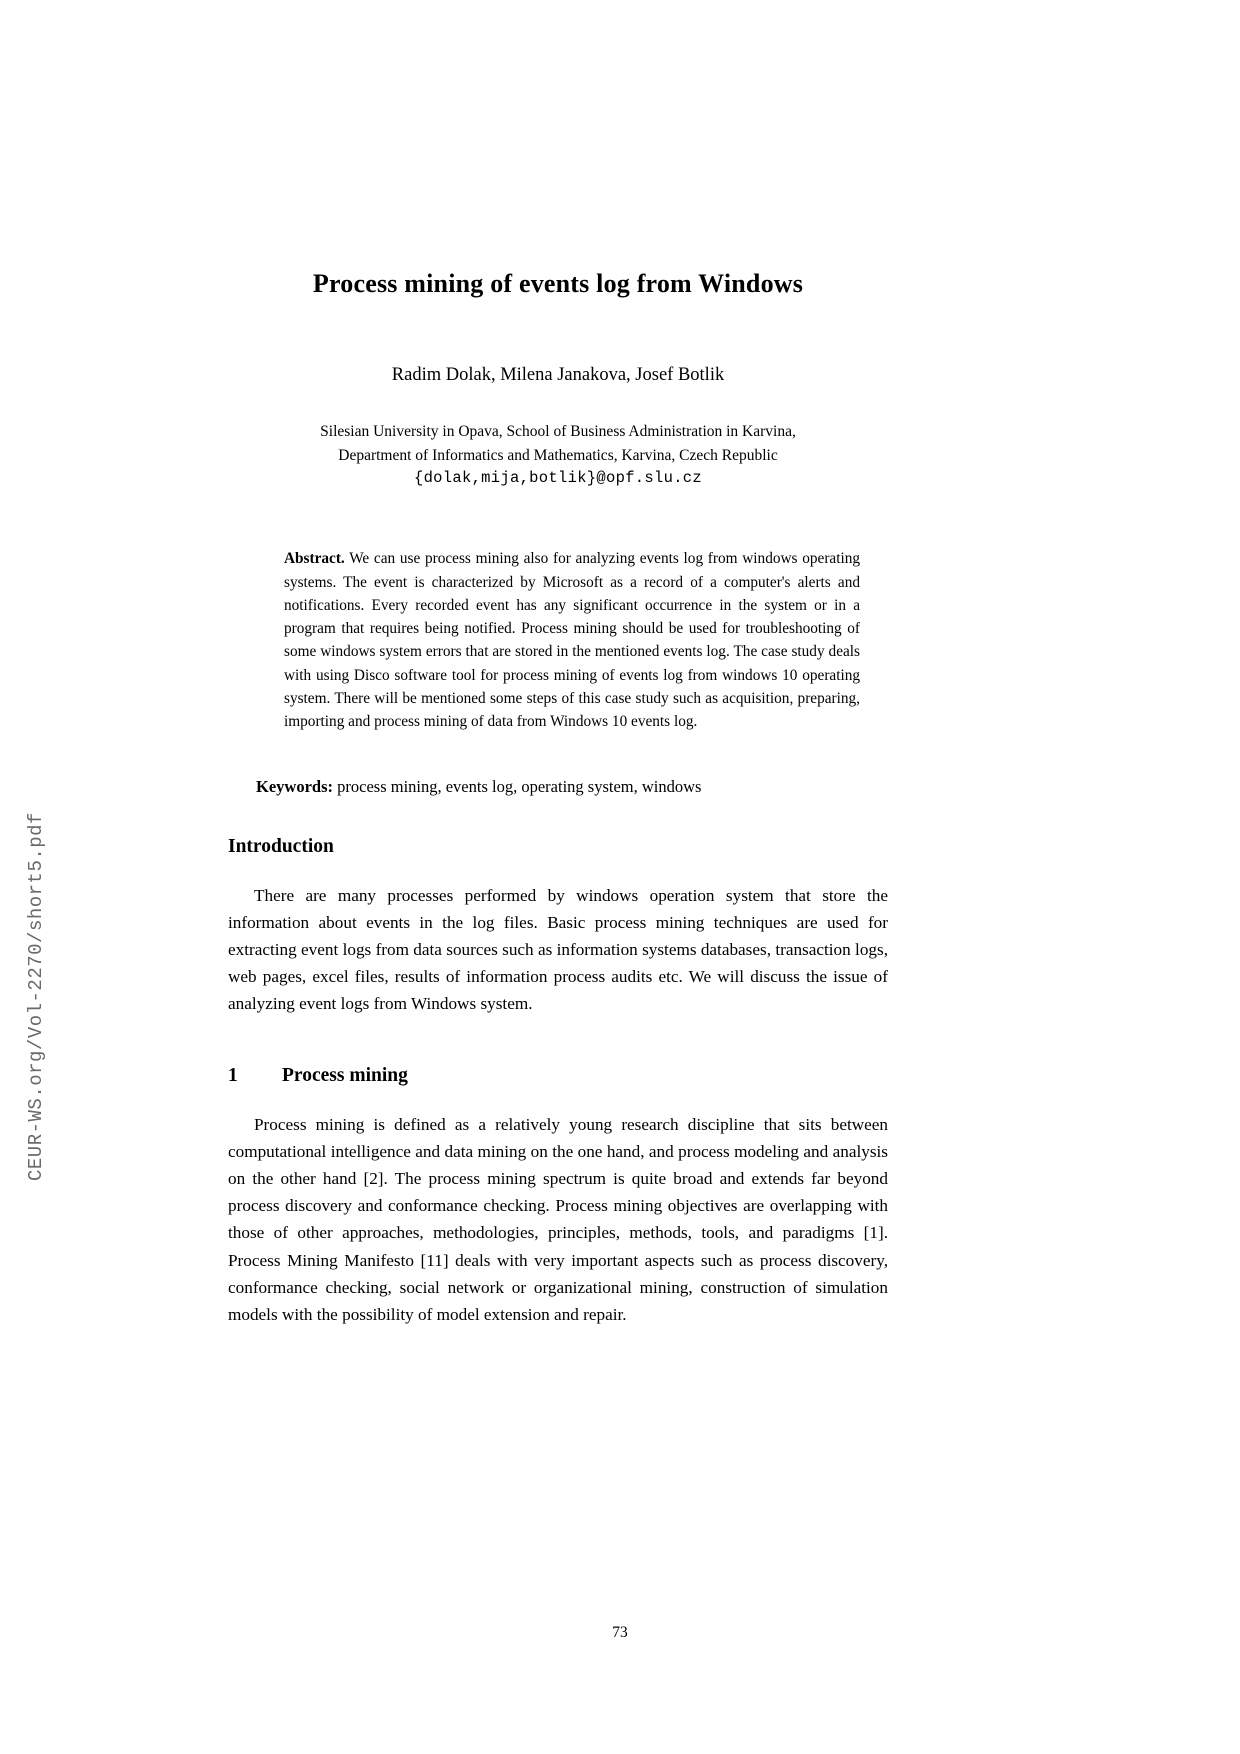 The width and height of the screenshot is (1240, 1754). I want to click on abstract-label: Abstract., so click(314, 559).